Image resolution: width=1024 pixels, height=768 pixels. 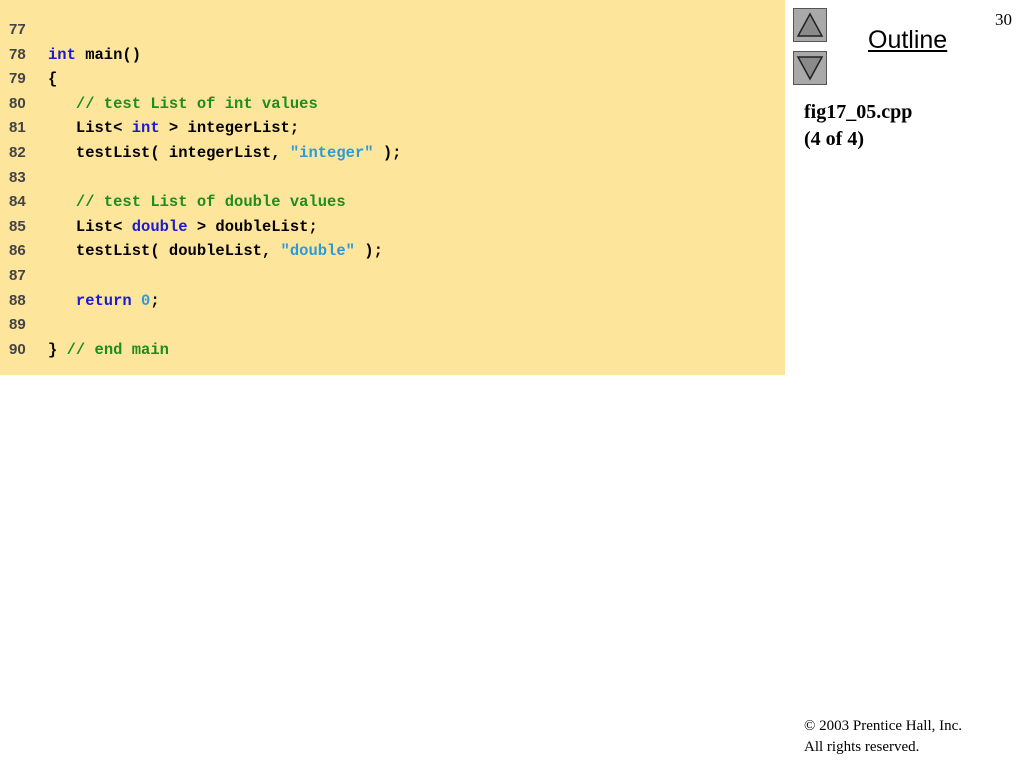 I want to click on code-line: 79 {, so click(x=392, y=79).